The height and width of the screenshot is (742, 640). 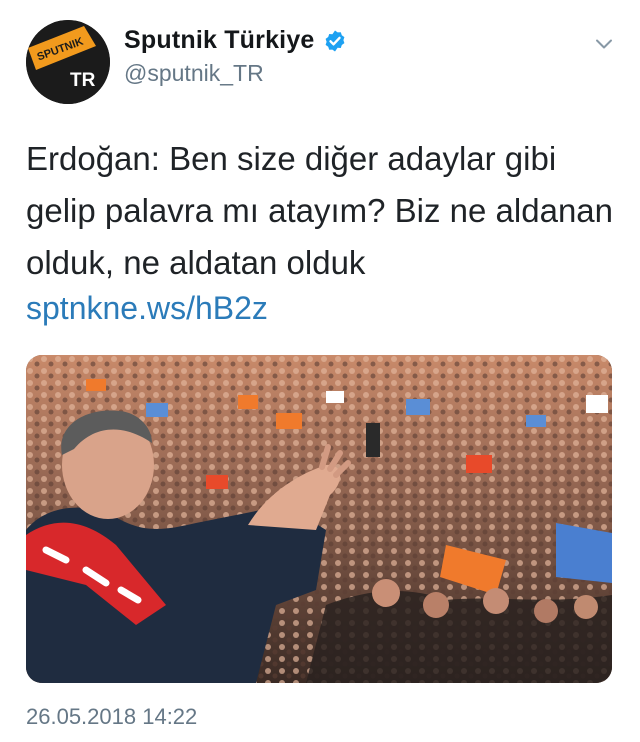 What do you see at coordinates (291, 158) in the screenshot?
I see `tweet-text-line: Erdoğan: Ben size diğer adaylar gibi` at bounding box center [291, 158].